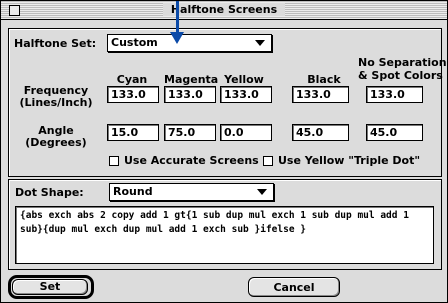  Describe the element at coordinates (320, 94) in the screenshot. I see `frequency-black-field: 133.0` at that location.